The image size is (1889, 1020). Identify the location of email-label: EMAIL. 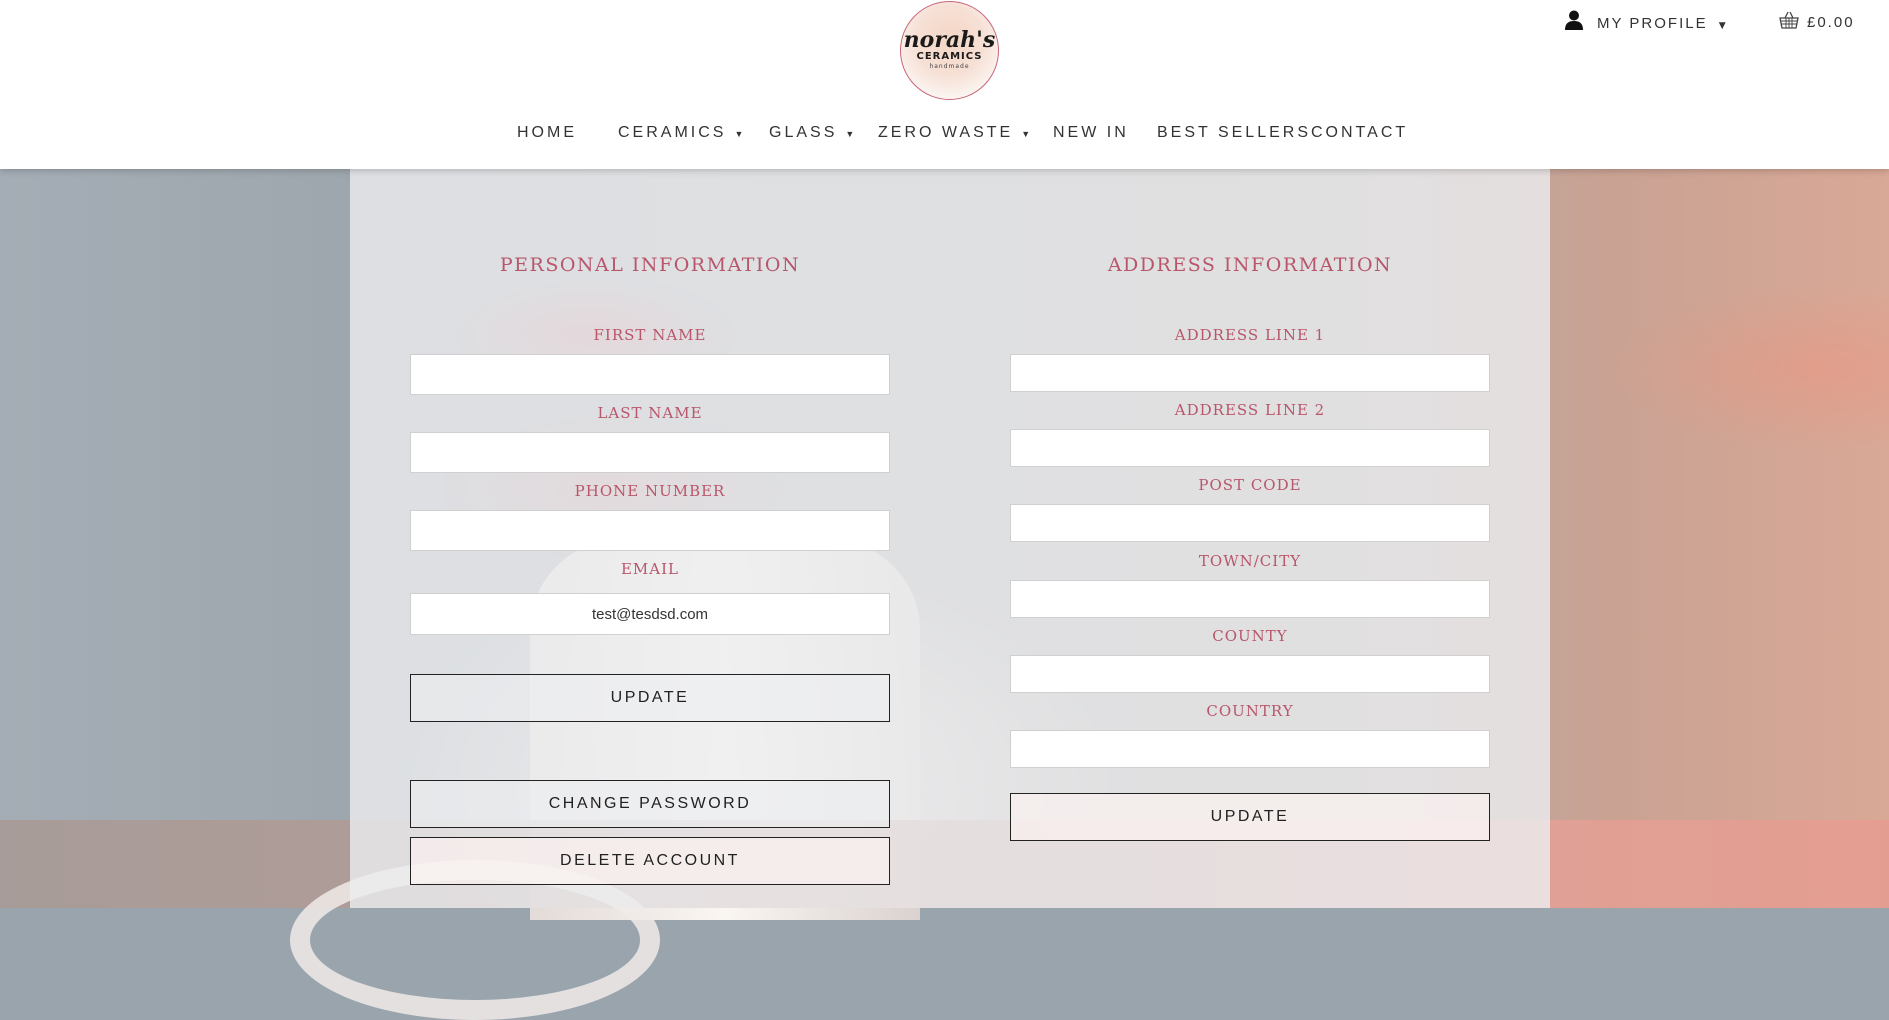
(650, 569).